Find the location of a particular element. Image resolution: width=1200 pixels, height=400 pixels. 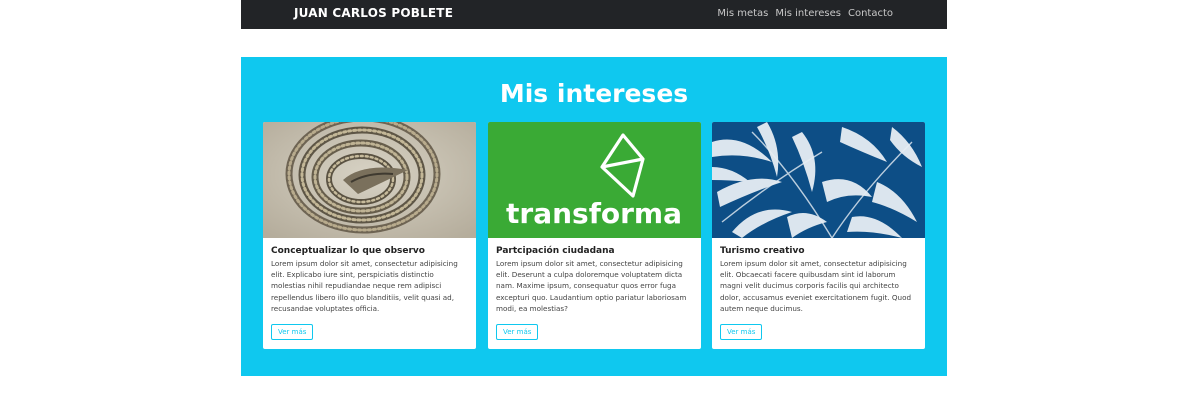

brand-link: JUAN CARLOS POBLETE is located at coordinates (373, 13).